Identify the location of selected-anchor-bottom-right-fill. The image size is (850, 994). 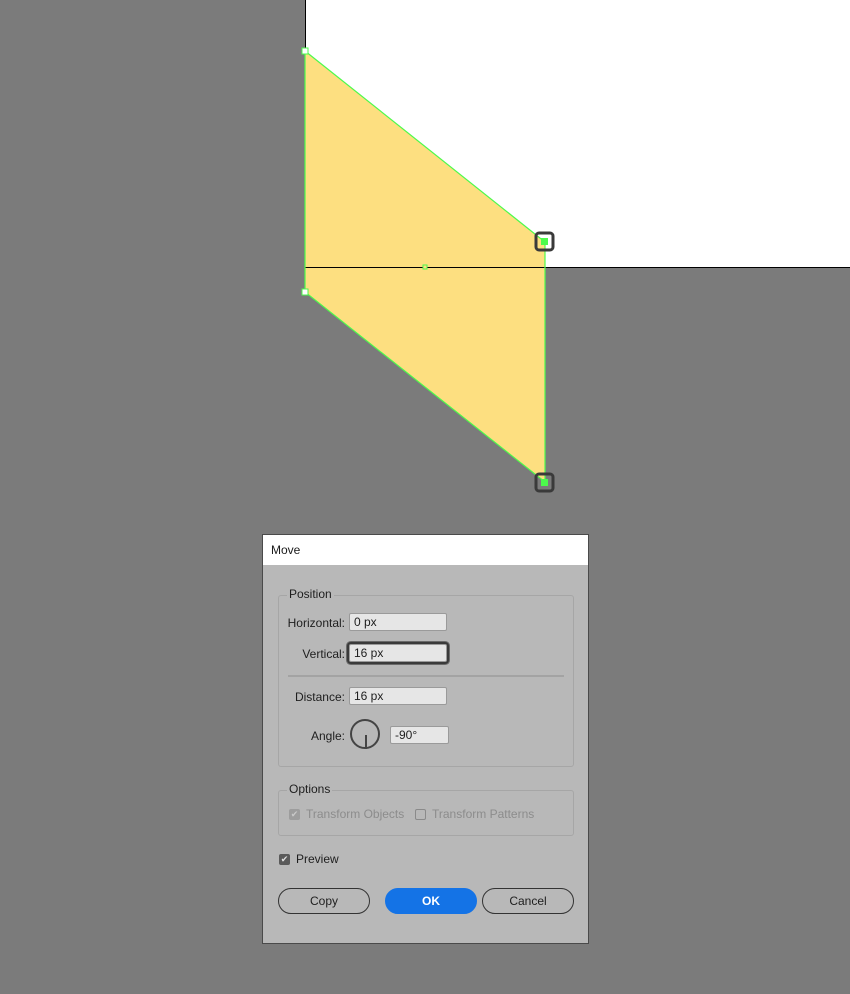
(544, 482).